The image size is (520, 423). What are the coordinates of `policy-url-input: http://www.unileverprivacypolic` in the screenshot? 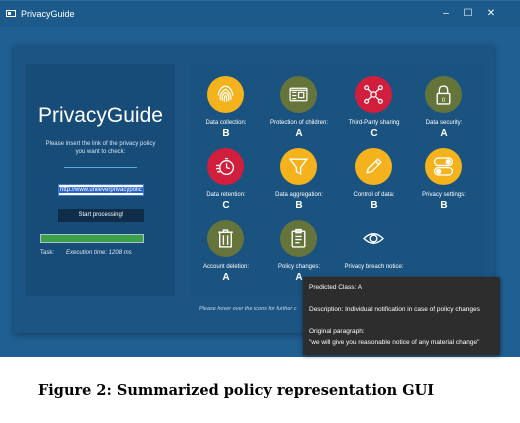 It's located at (101, 190).